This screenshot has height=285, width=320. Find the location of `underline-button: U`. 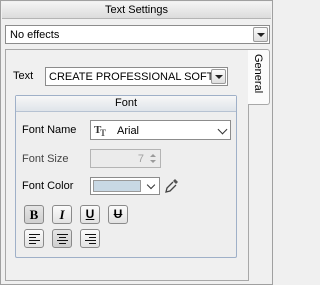

underline-button: U is located at coordinates (90, 214).